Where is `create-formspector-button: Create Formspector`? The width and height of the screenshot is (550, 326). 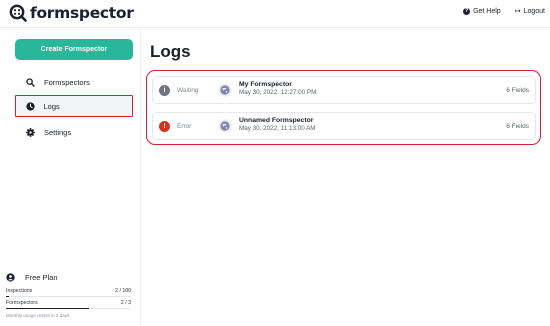
create-formspector-button: Create Formspector is located at coordinates (74, 49).